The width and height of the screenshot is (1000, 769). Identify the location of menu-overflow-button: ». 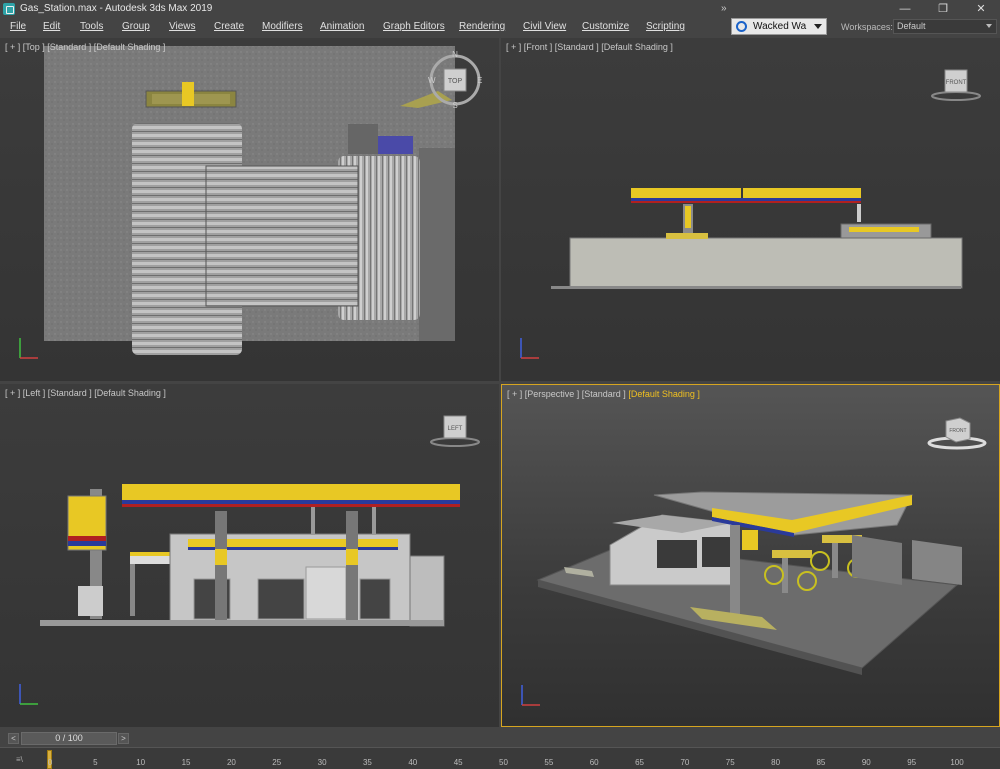
(724, 8).